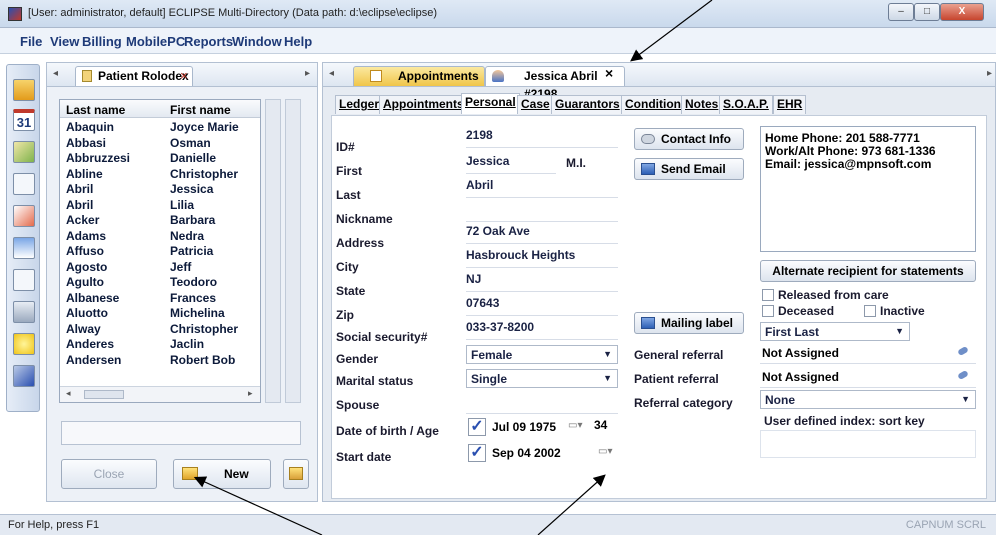 This screenshot has height=535, width=996. What do you see at coordinates (222, 474) in the screenshot?
I see `new-button: New` at bounding box center [222, 474].